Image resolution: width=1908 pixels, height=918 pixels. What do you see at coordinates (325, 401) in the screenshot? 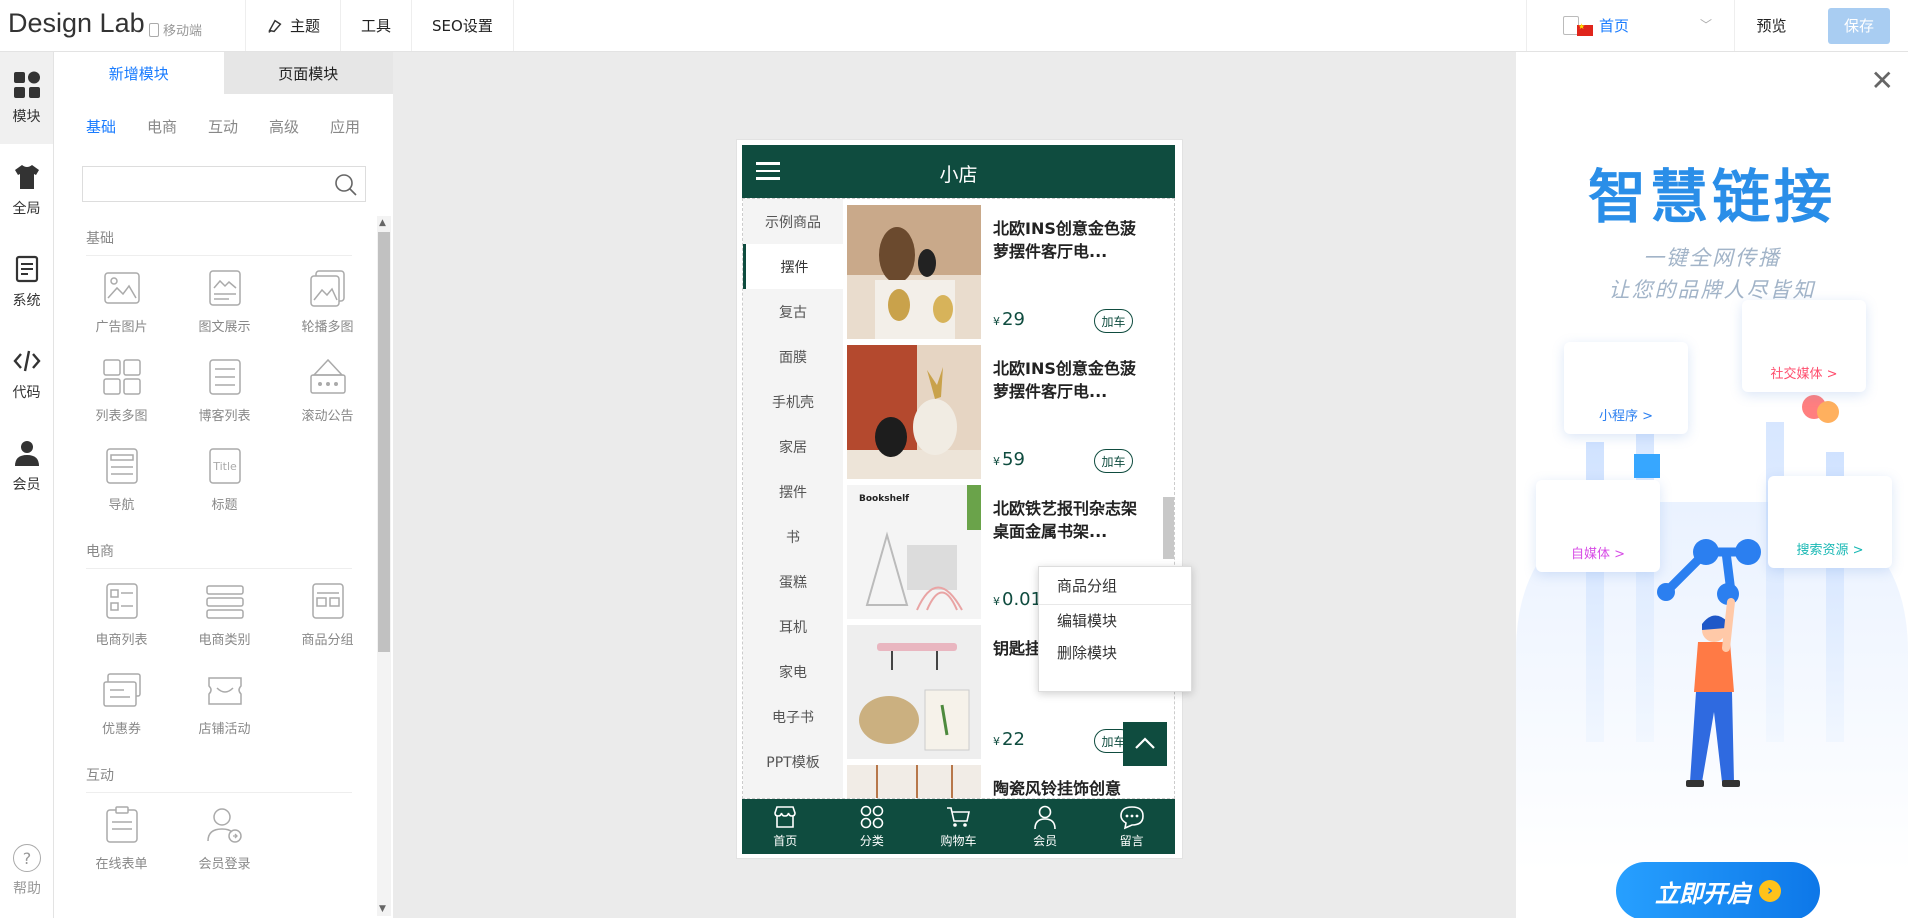
I see `module-scroll-notice: 滚动公告` at bounding box center [325, 401].